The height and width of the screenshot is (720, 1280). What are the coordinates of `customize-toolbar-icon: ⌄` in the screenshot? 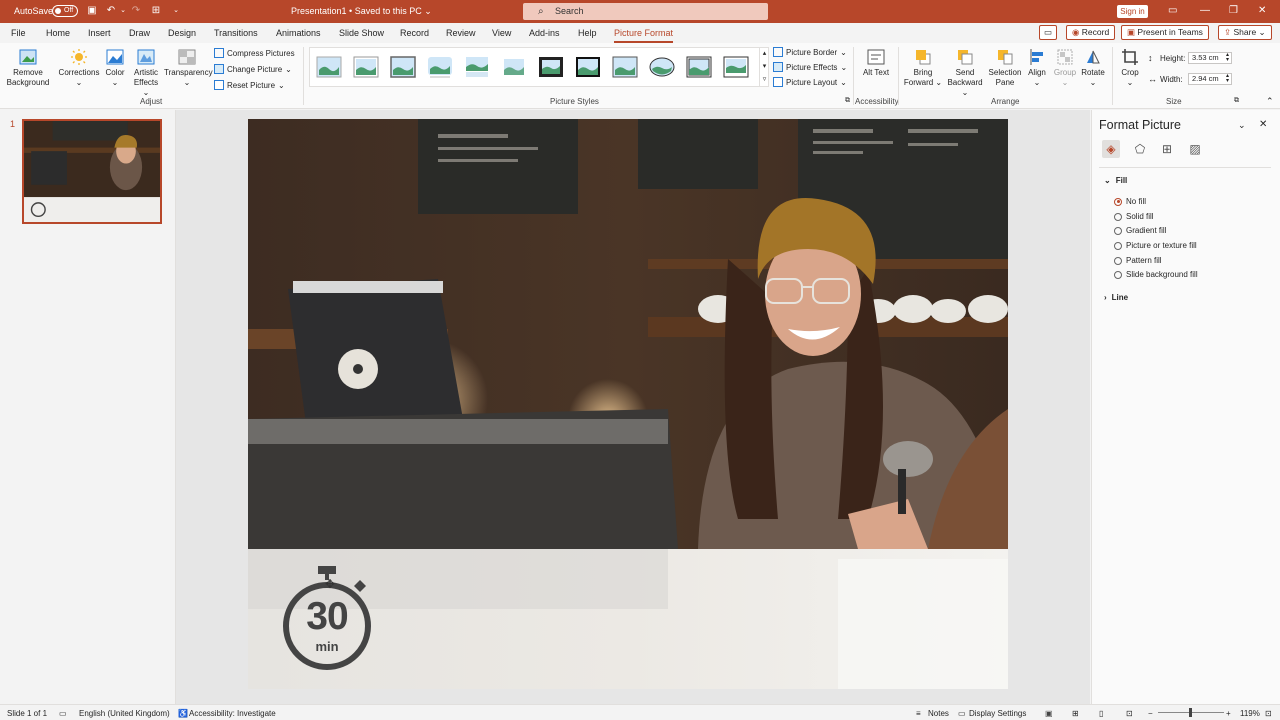 It's located at (176, 11).